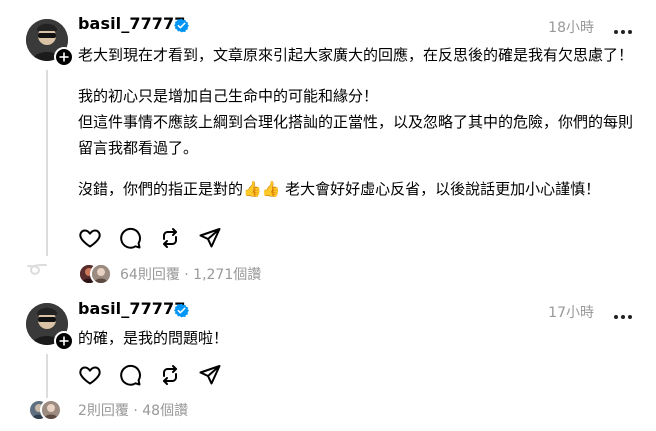 This screenshot has height=431, width=656. Describe the element at coordinates (571, 313) in the screenshot. I see `timestamp: 17小時` at that location.